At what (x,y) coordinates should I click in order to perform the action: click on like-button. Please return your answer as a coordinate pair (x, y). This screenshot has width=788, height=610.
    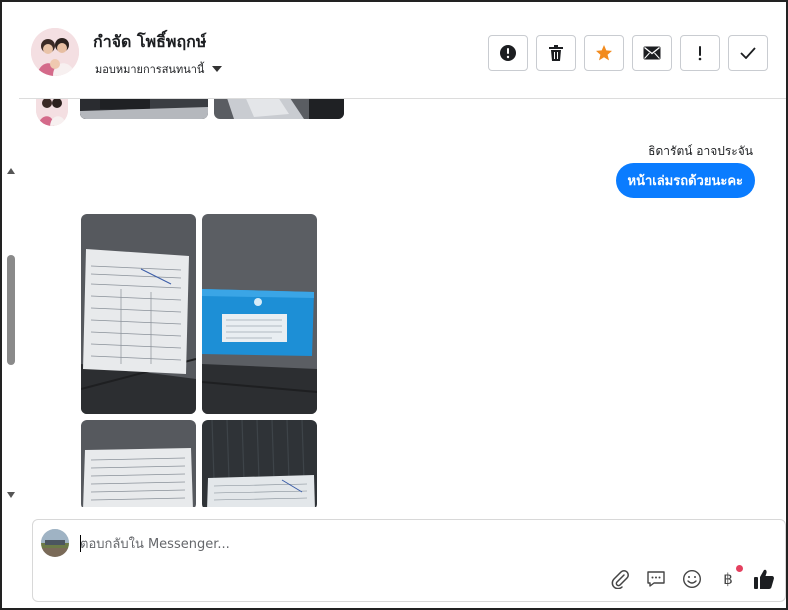
    Looking at the image, I should click on (764, 579).